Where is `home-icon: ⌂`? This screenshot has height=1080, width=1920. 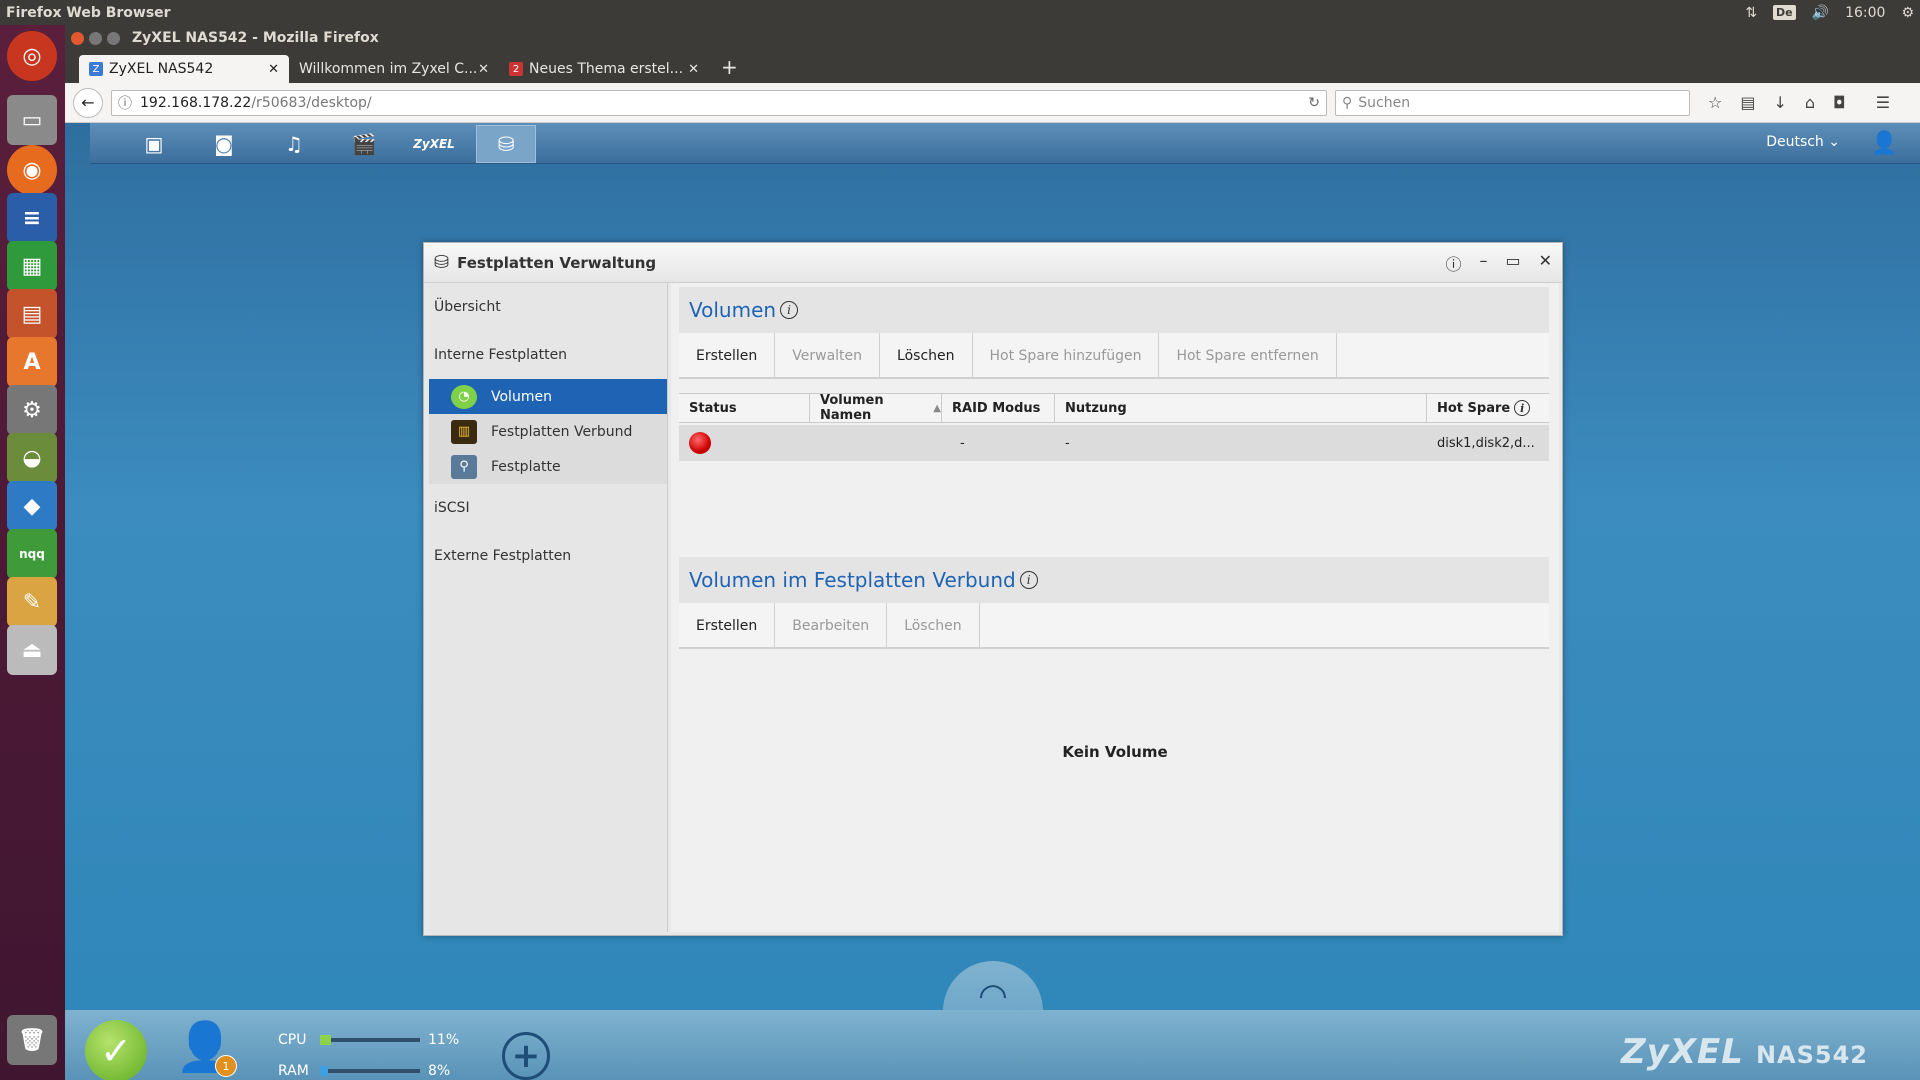 home-icon: ⌂ is located at coordinates (1810, 102).